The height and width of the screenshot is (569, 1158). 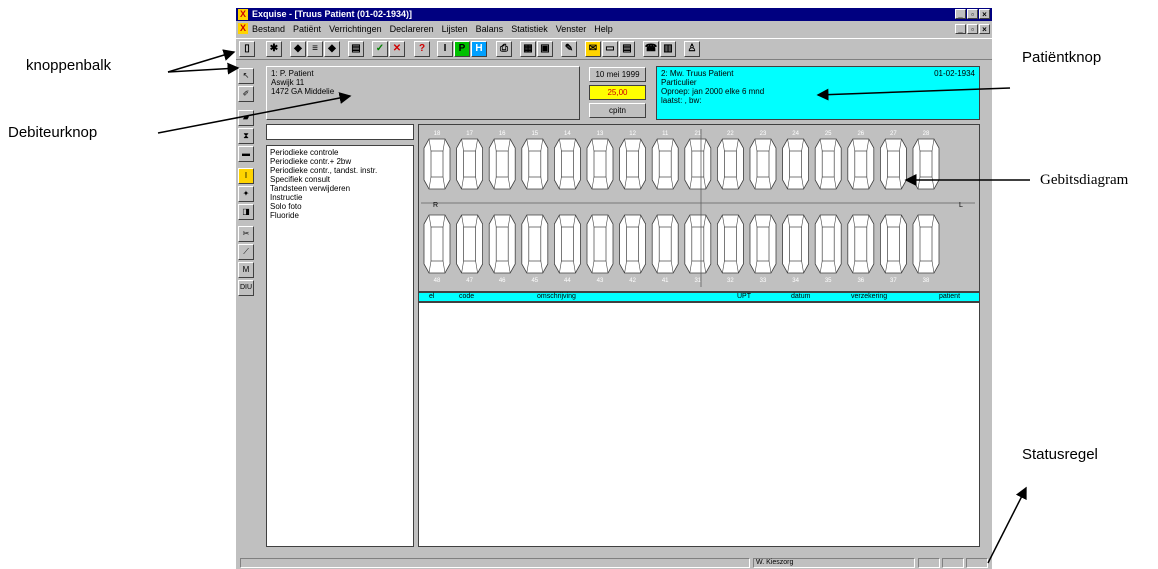 What do you see at coordinates (603, 29) in the screenshot?
I see `menu-help: Help` at bounding box center [603, 29].